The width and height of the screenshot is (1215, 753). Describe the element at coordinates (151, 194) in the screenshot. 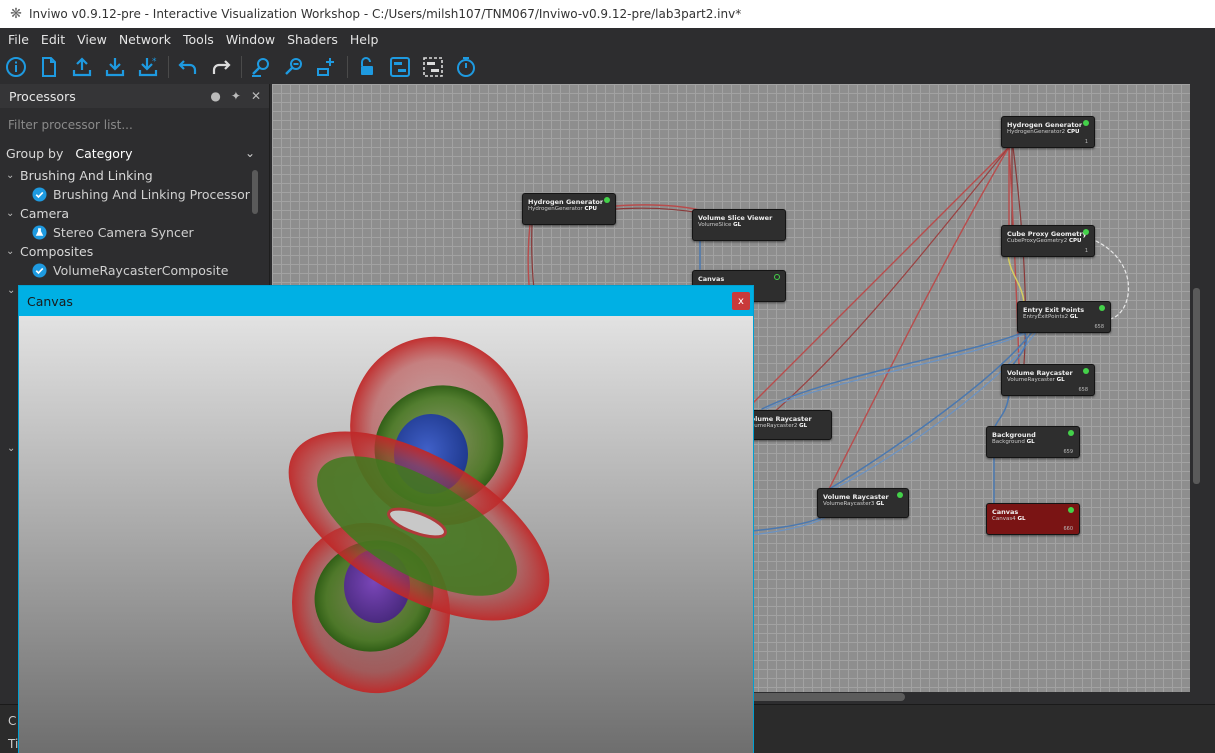

I see `item-label: Brushing And Linking Processor` at that location.